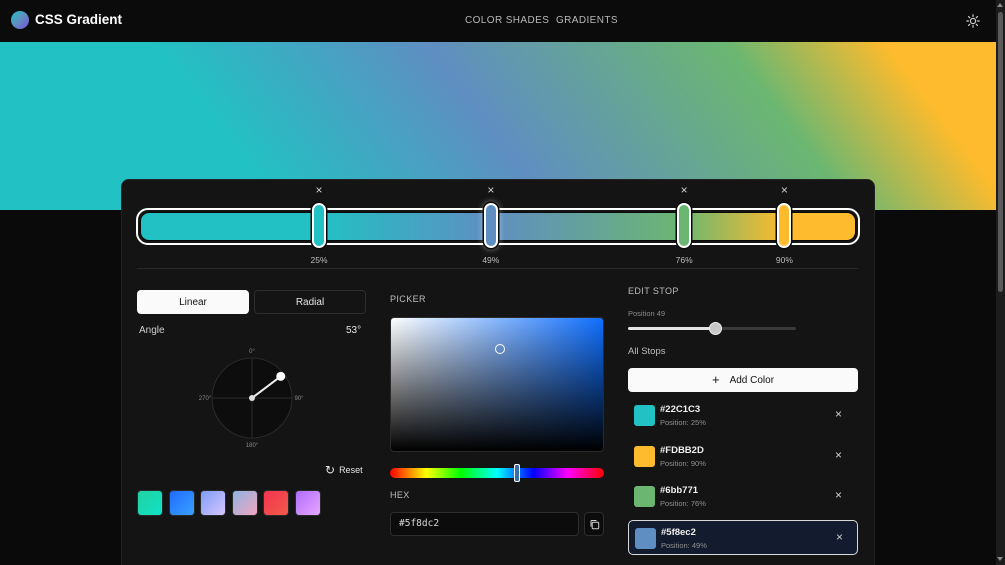  I want to click on stop-position-text: Position: 49%, so click(684, 545).